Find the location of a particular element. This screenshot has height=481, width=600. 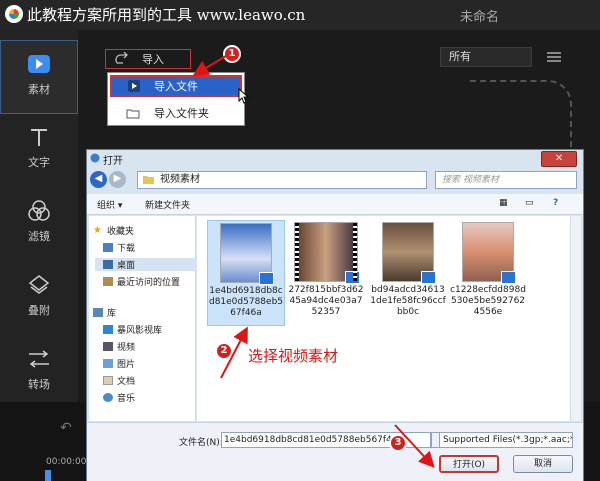

star-icon: ★ is located at coordinates (97, 230).